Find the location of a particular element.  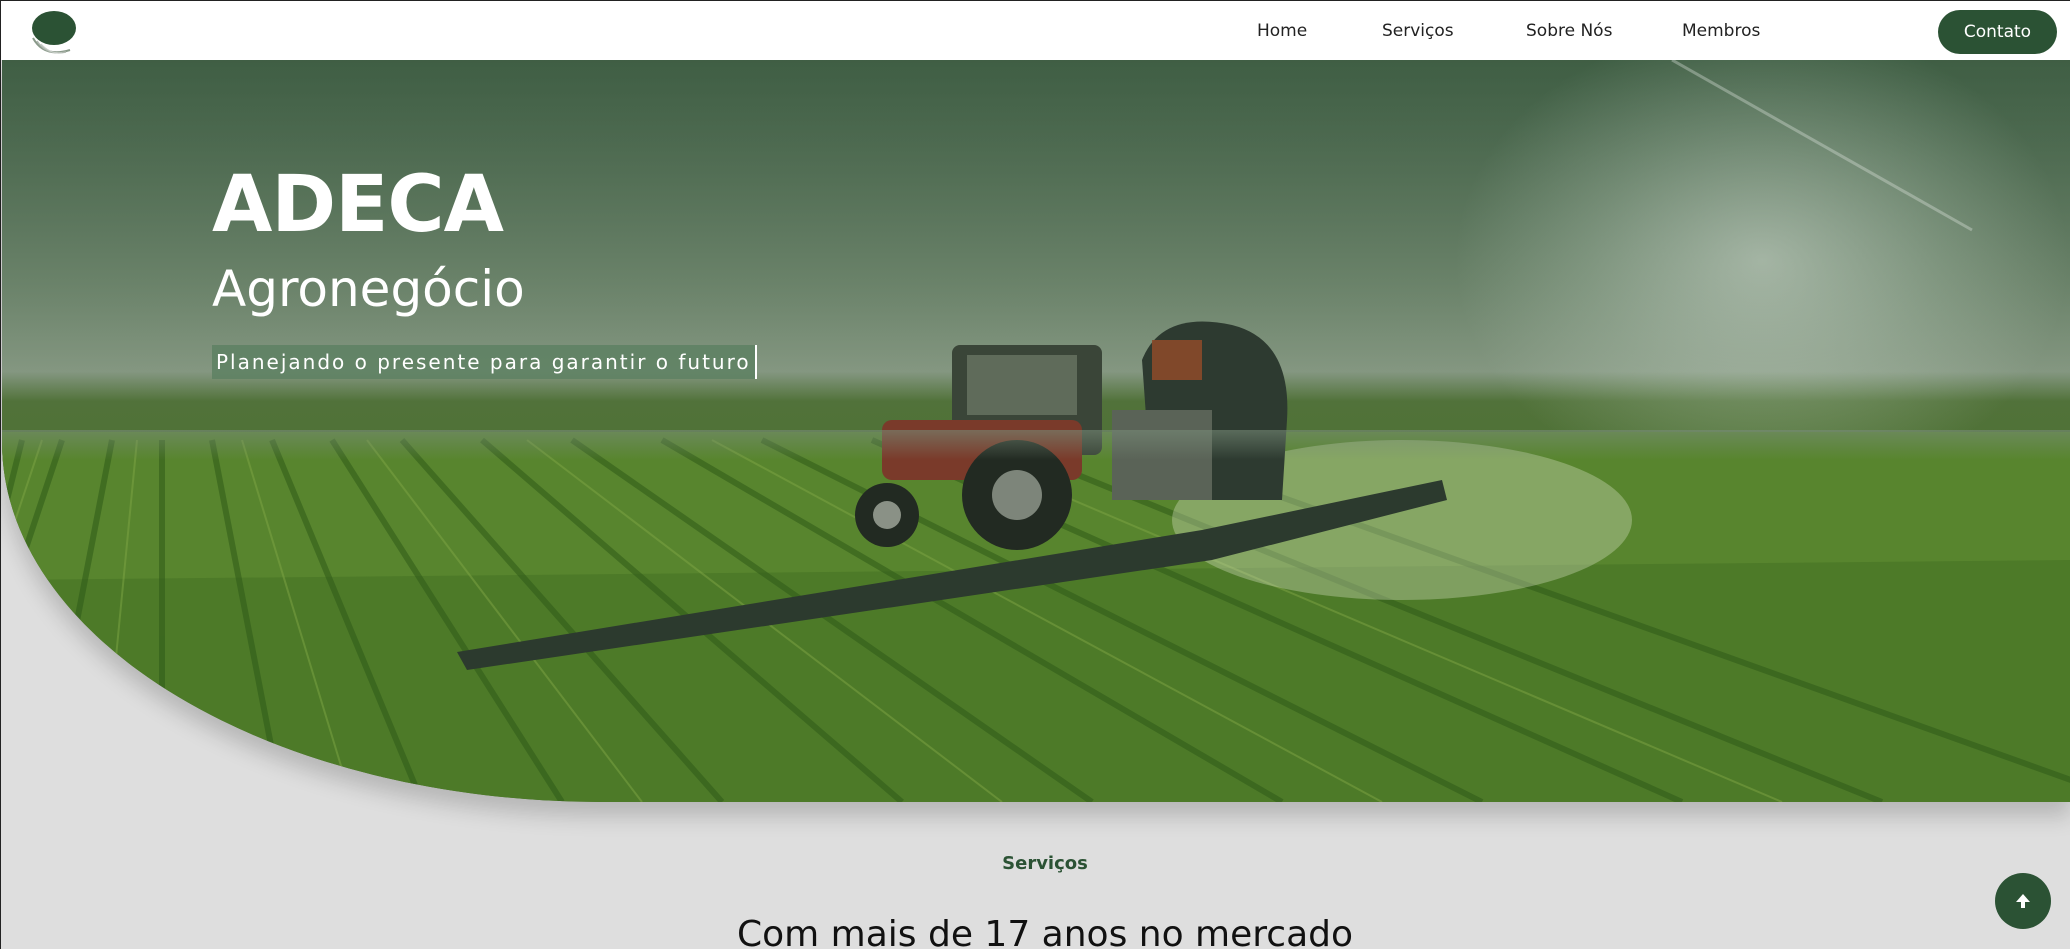

nav-sobre-nos: Sobre Nós is located at coordinates (1569, 31).